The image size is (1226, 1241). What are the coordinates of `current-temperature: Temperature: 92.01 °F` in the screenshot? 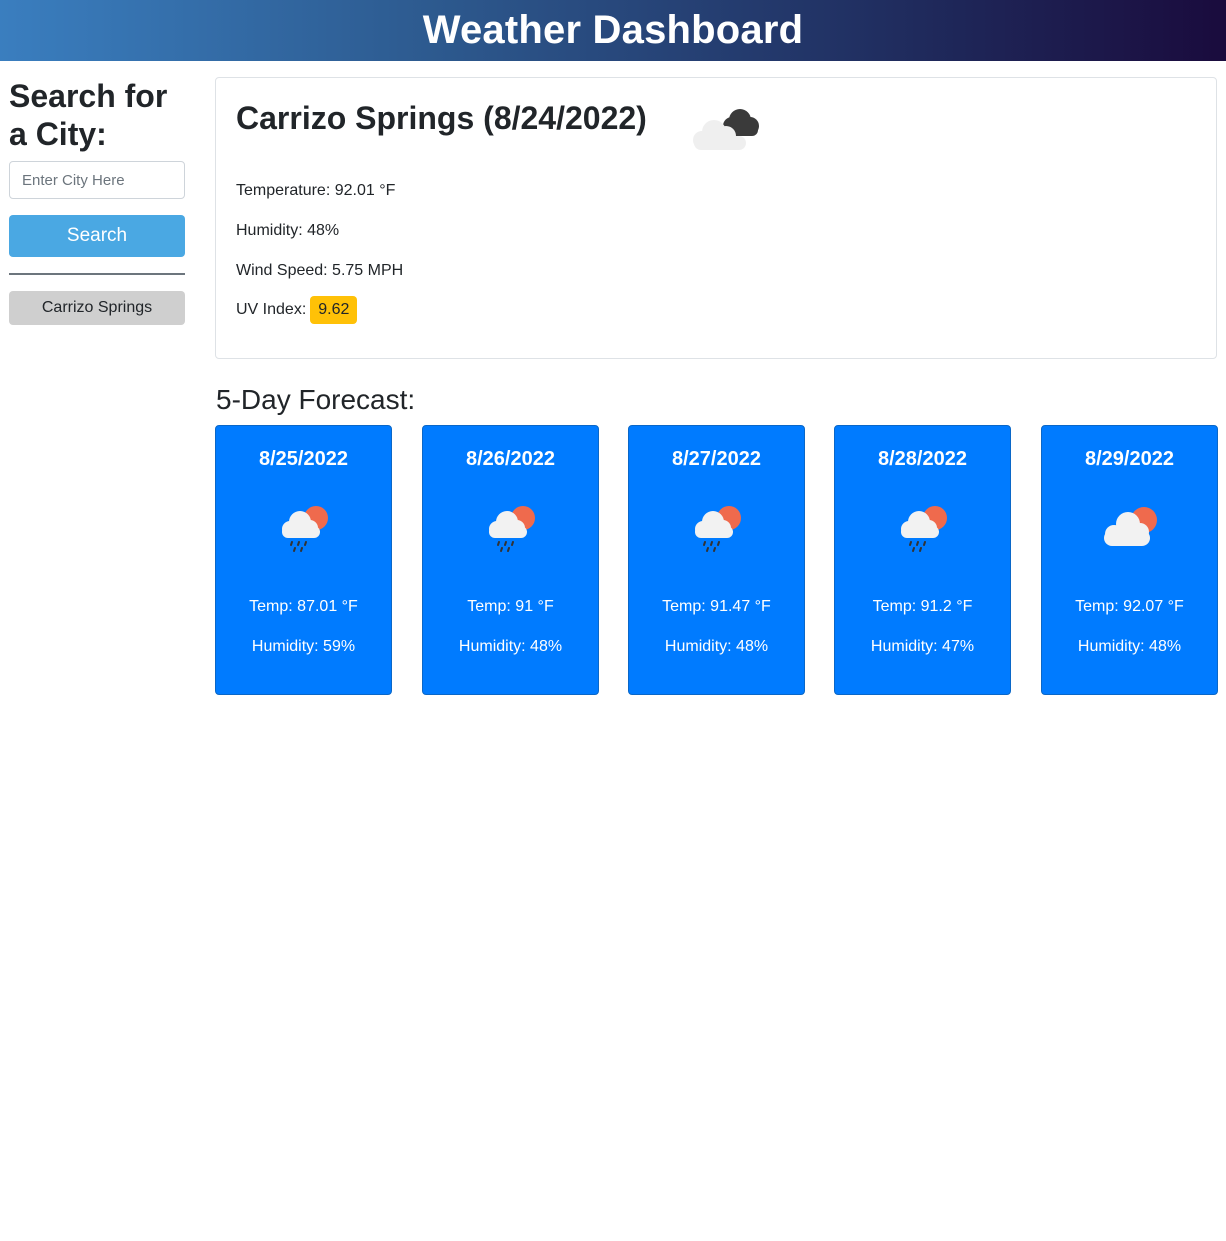 It's located at (316, 190).